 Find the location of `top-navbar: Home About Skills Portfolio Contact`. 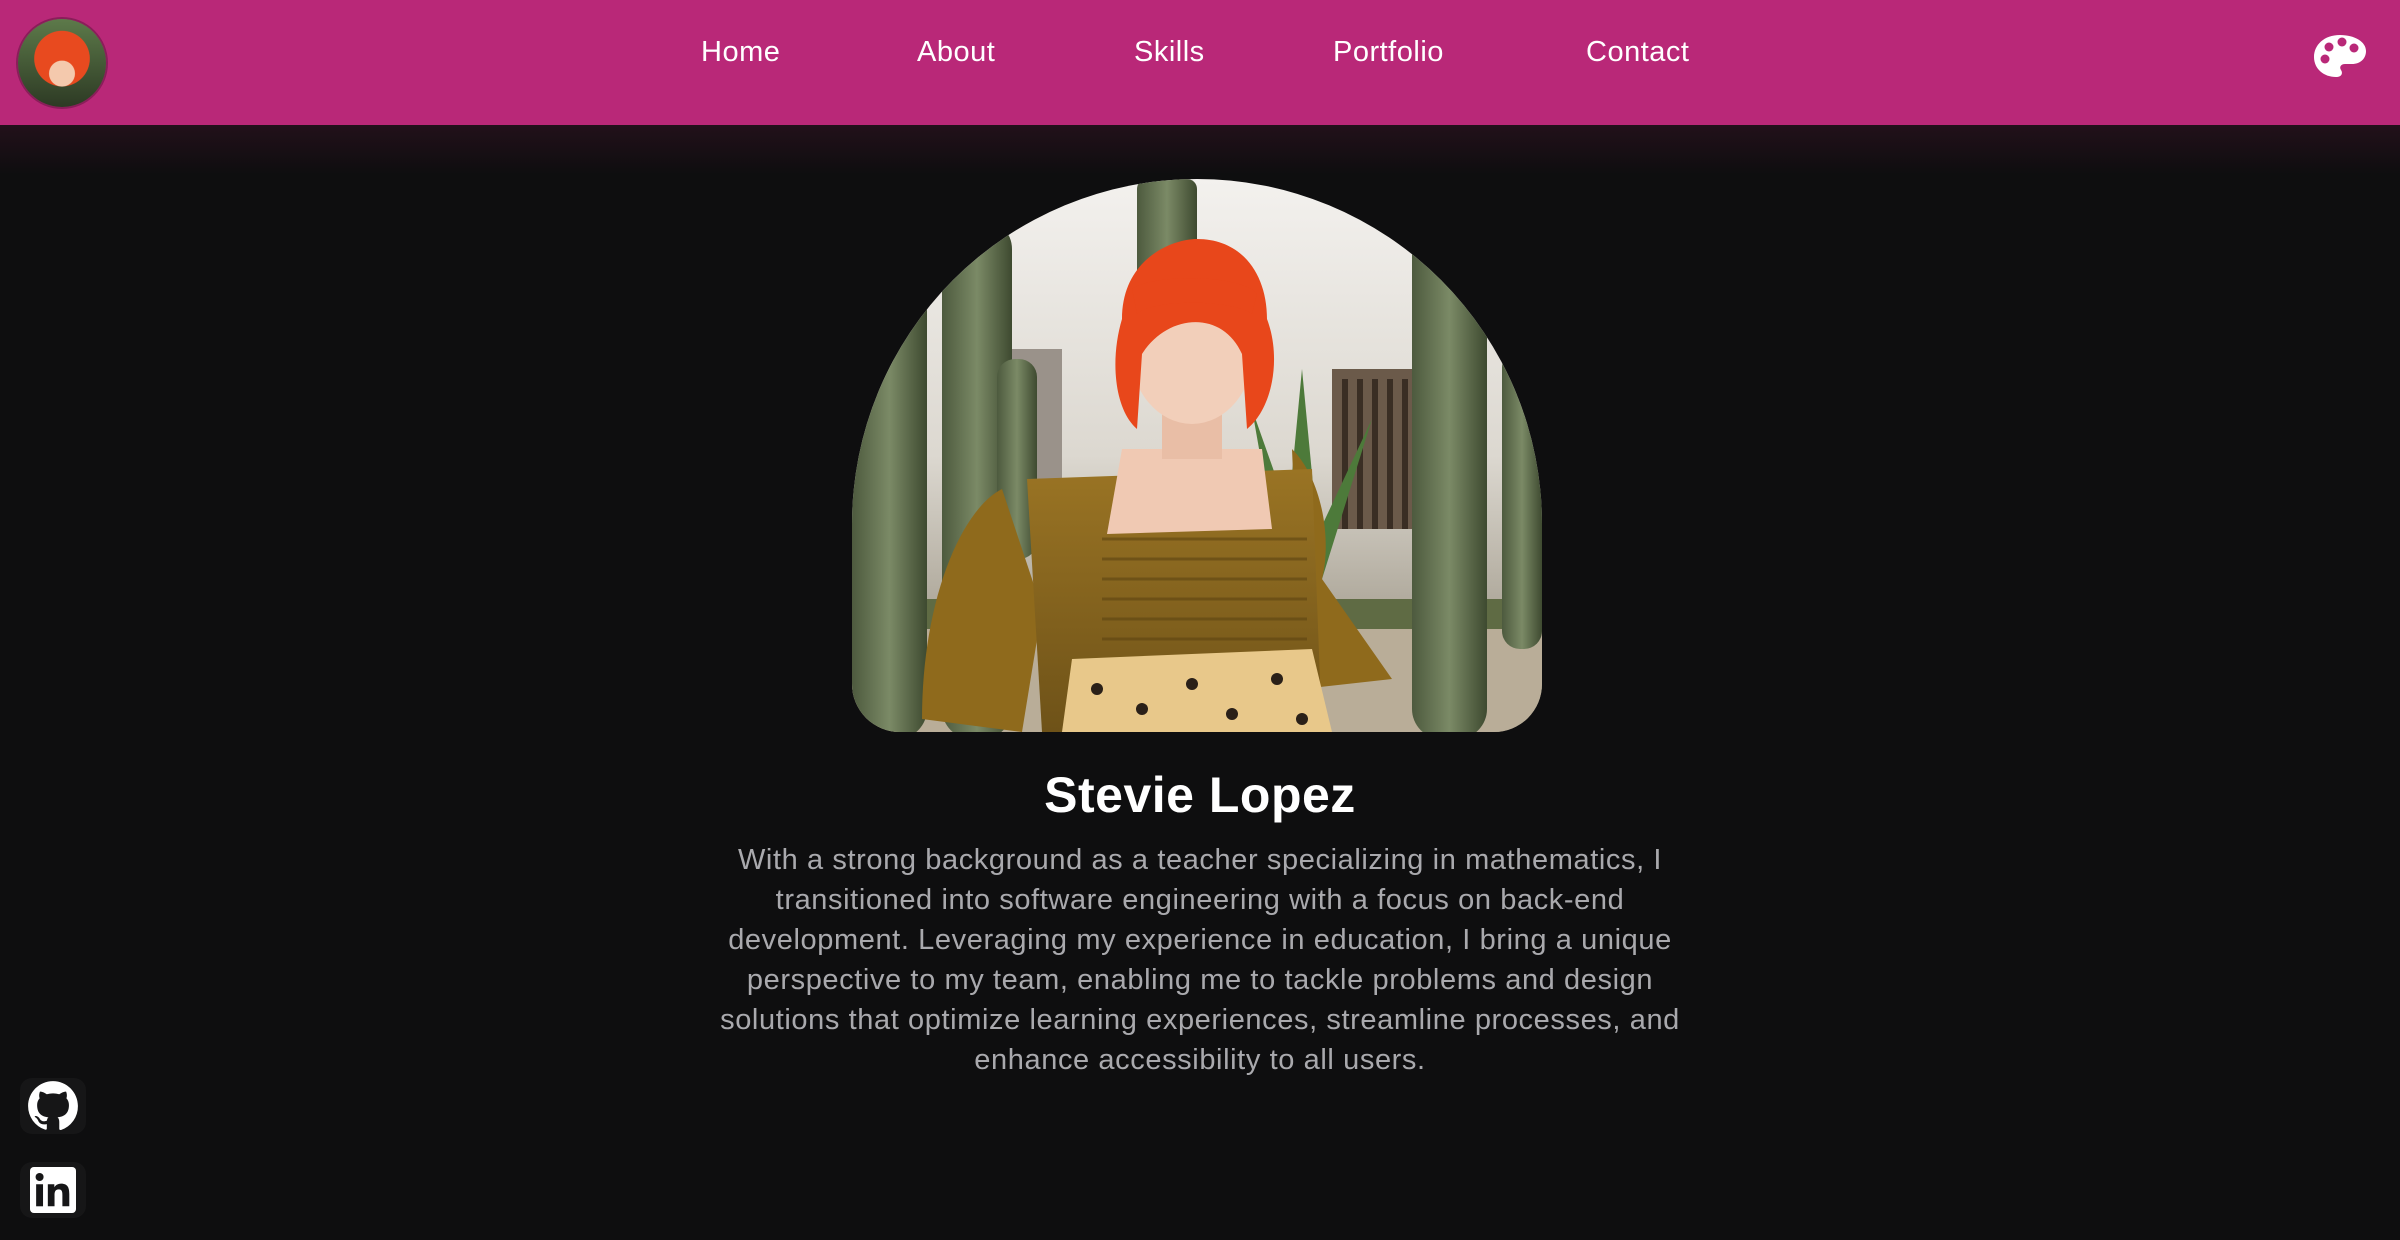

top-navbar: Home About Skills Portfolio Contact is located at coordinates (1200, 62).